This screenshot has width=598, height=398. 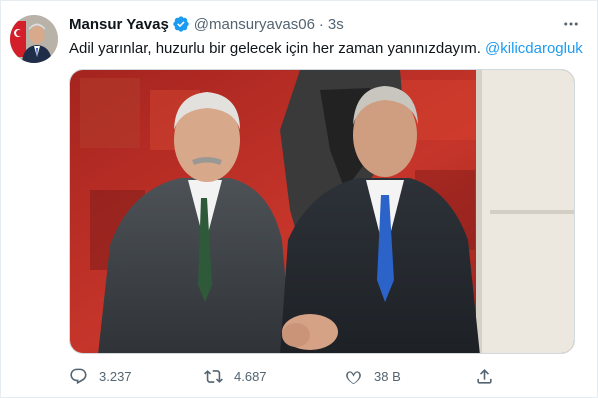 I want to click on mention-link: @kilicdarogluk, so click(x=534, y=48).